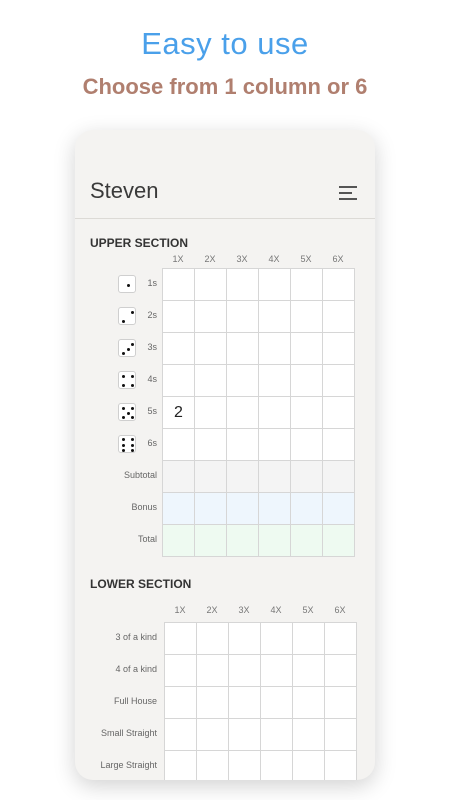  Describe the element at coordinates (276, 610) in the screenshot. I see `lower-column-header: 4X` at that location.